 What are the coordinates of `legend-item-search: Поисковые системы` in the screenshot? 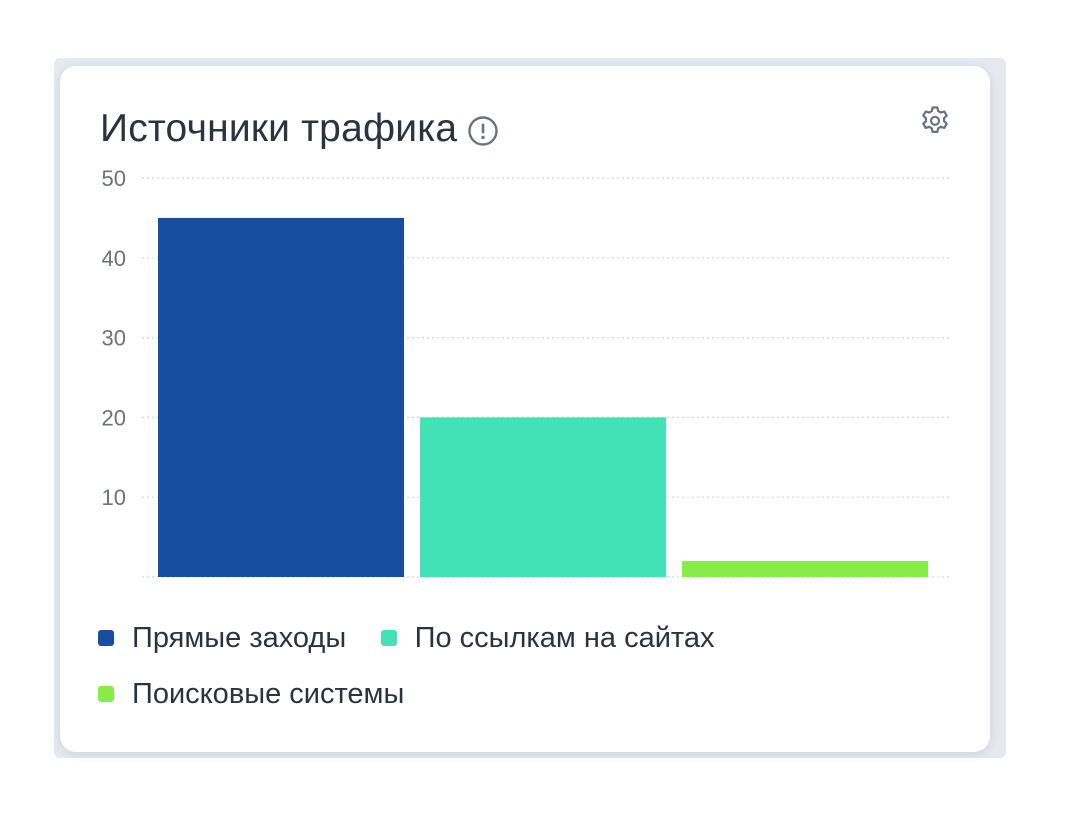 It's located at (251, 694).